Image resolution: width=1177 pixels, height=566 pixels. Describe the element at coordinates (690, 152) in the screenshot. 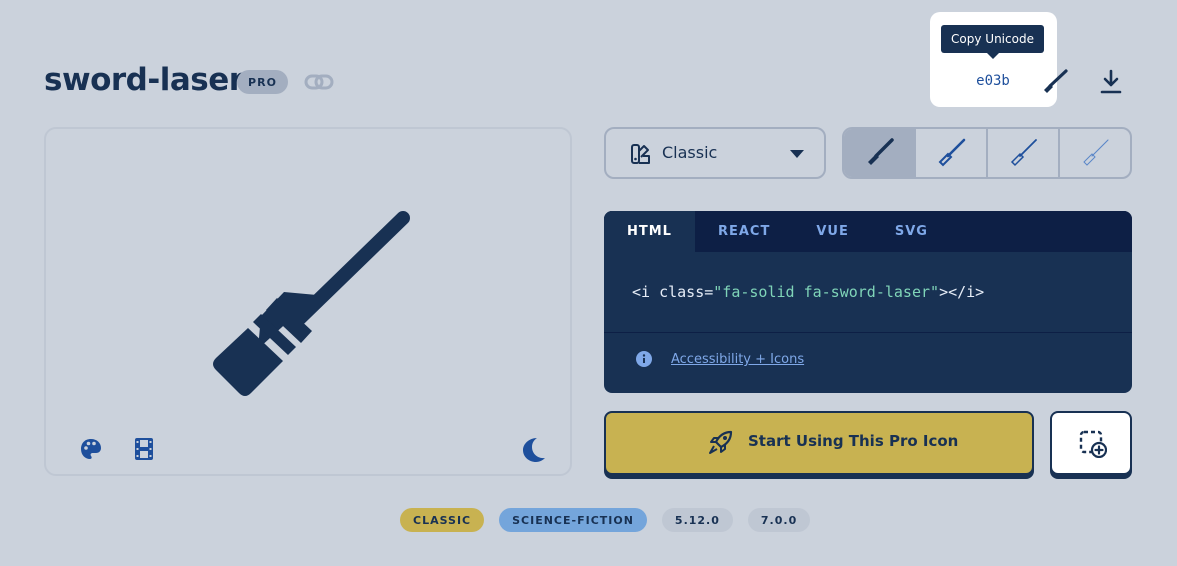

I see `family-select-label: Classic` at that location.